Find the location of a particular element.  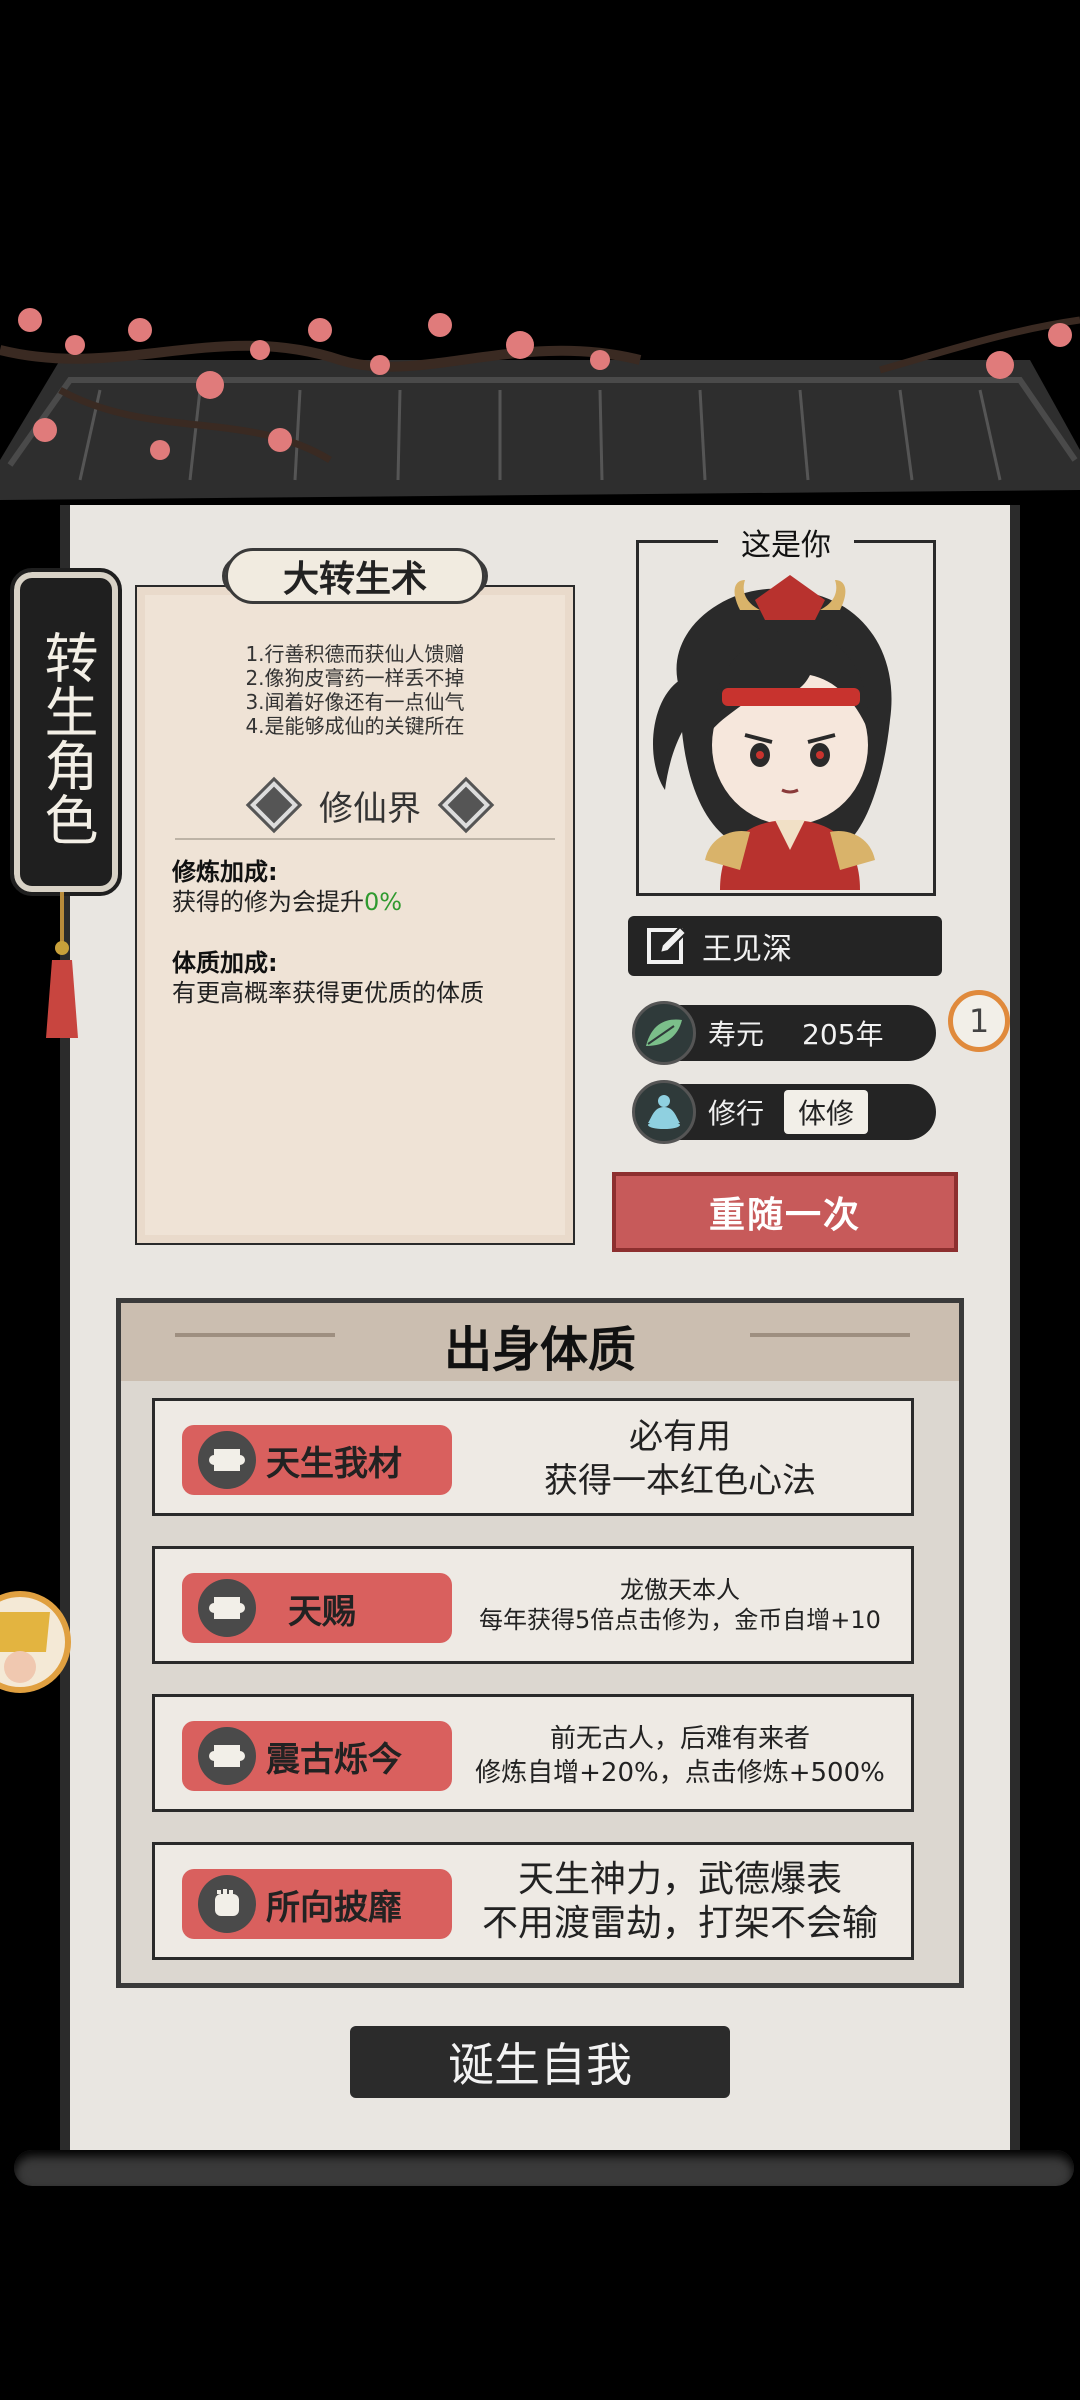

trait-name: 所向披靡 is located at coordinates (334, 1907).